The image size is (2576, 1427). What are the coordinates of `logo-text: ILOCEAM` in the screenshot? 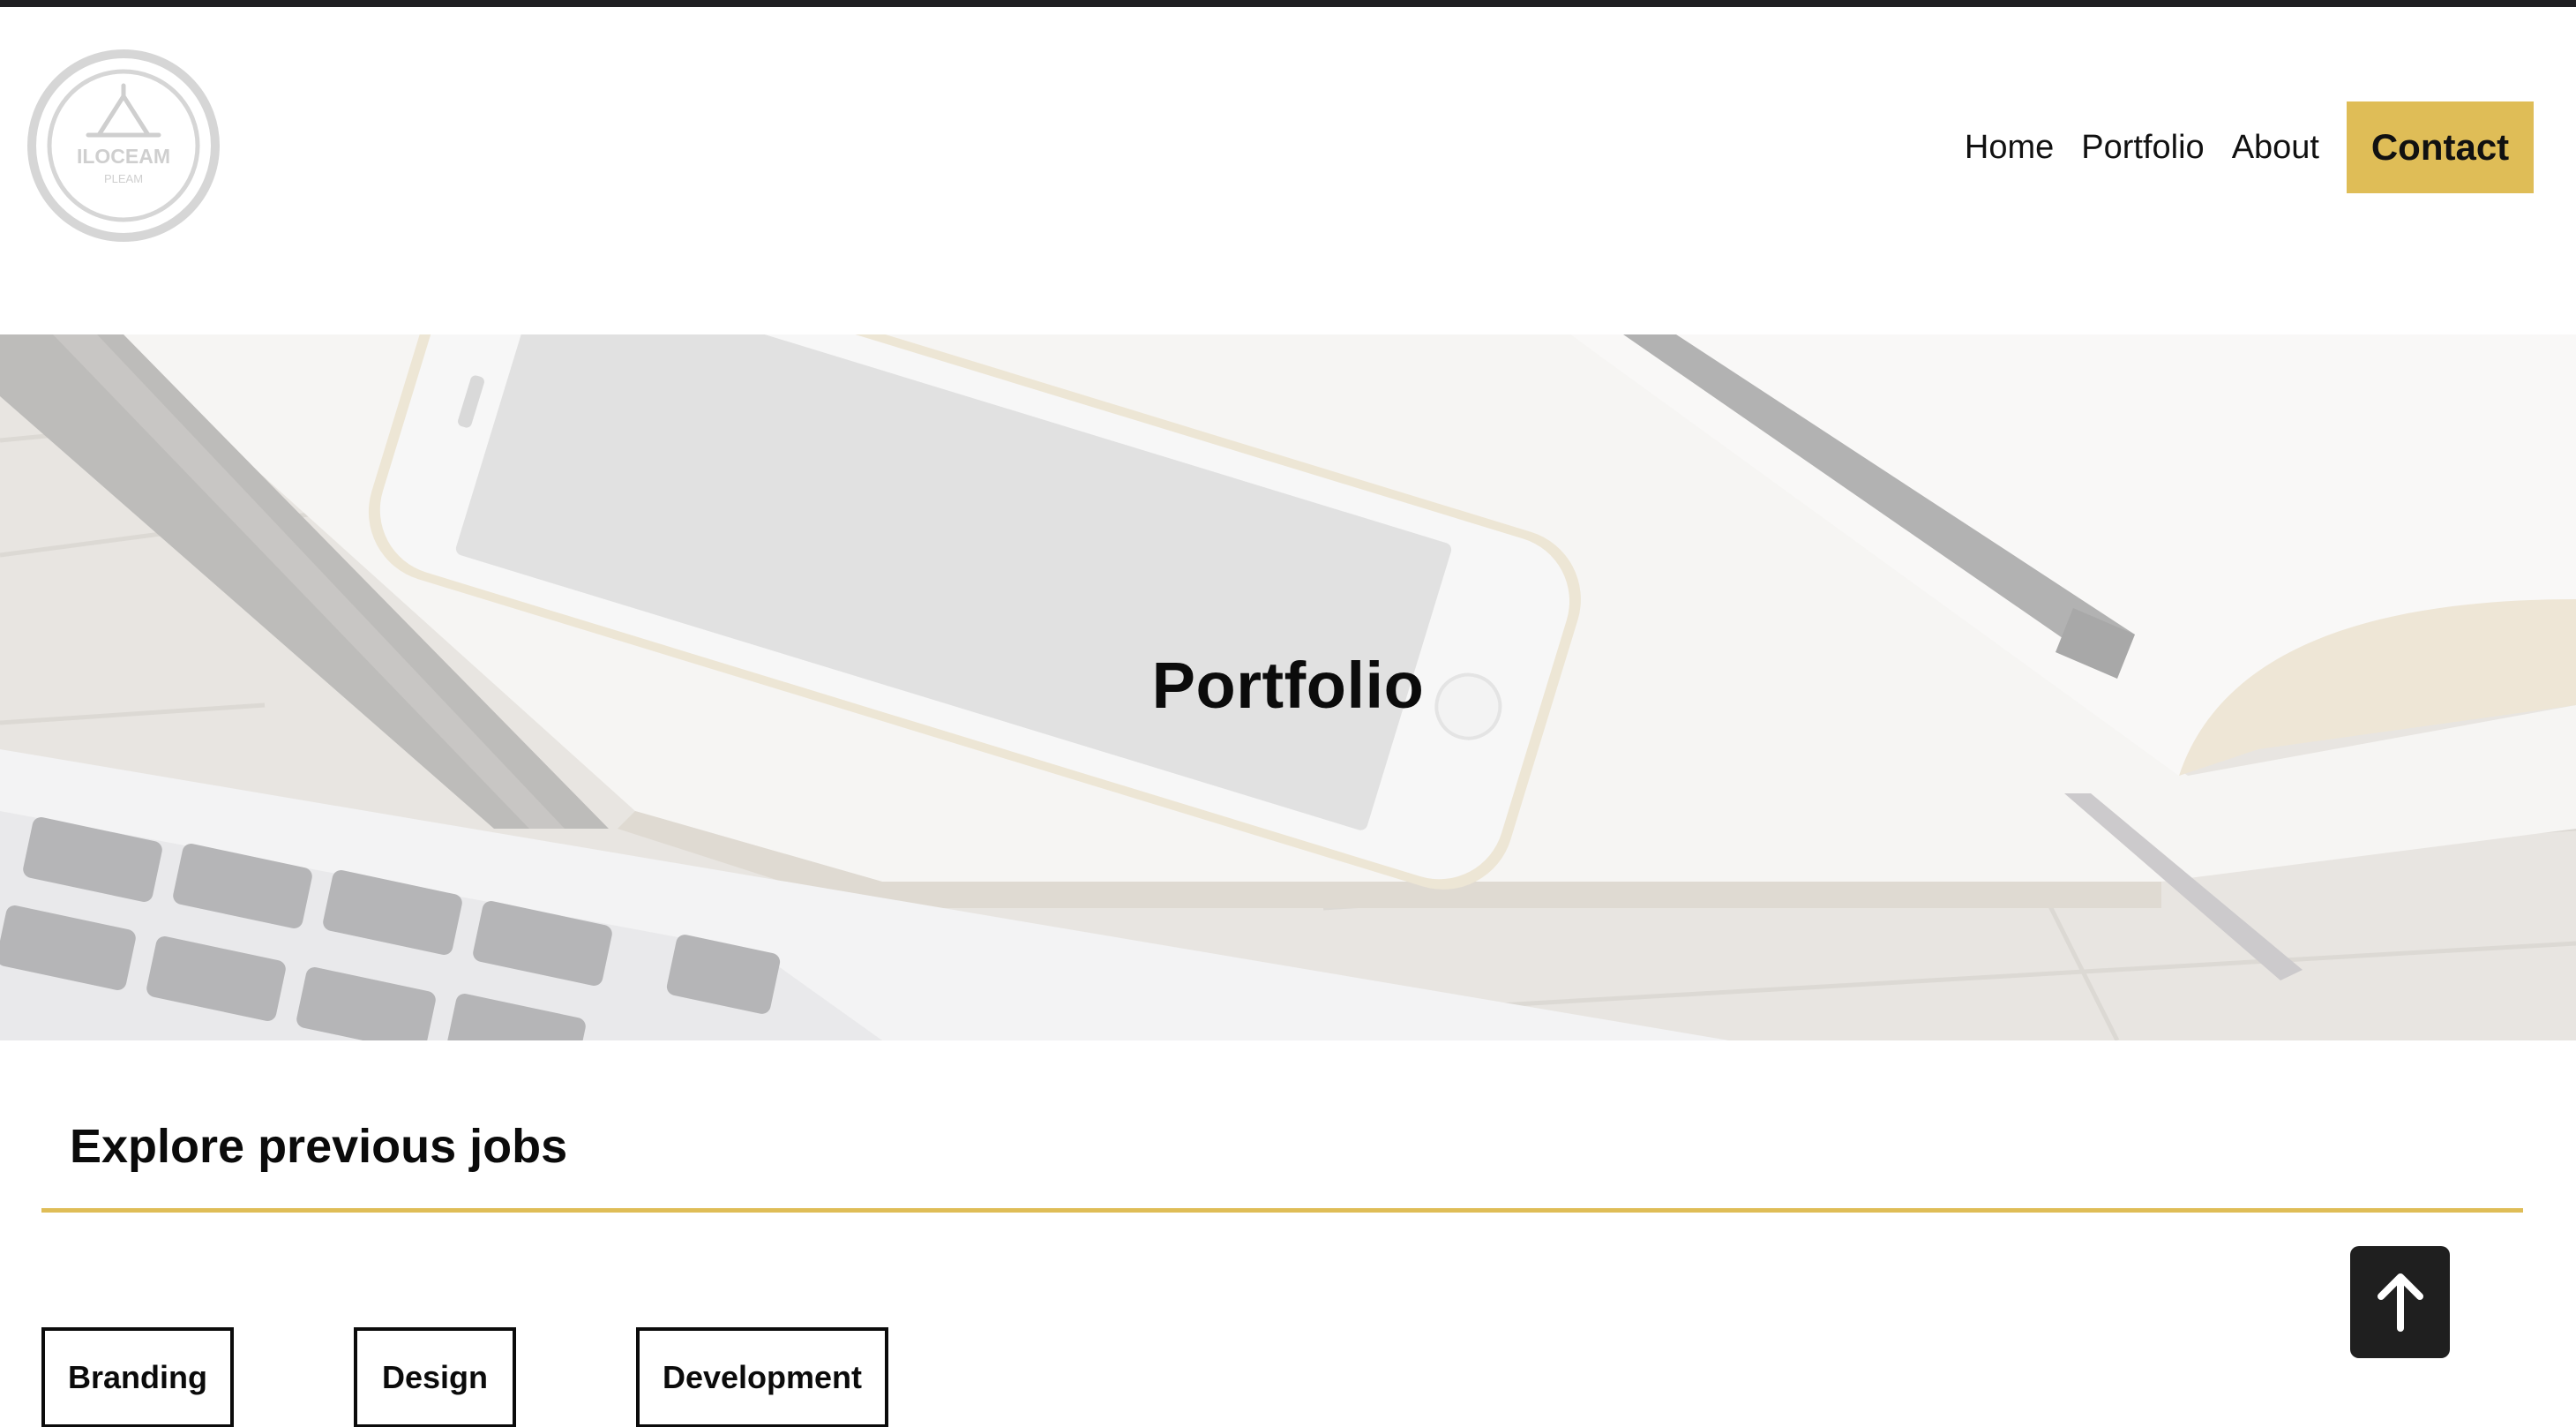 It's located at (124, 156).